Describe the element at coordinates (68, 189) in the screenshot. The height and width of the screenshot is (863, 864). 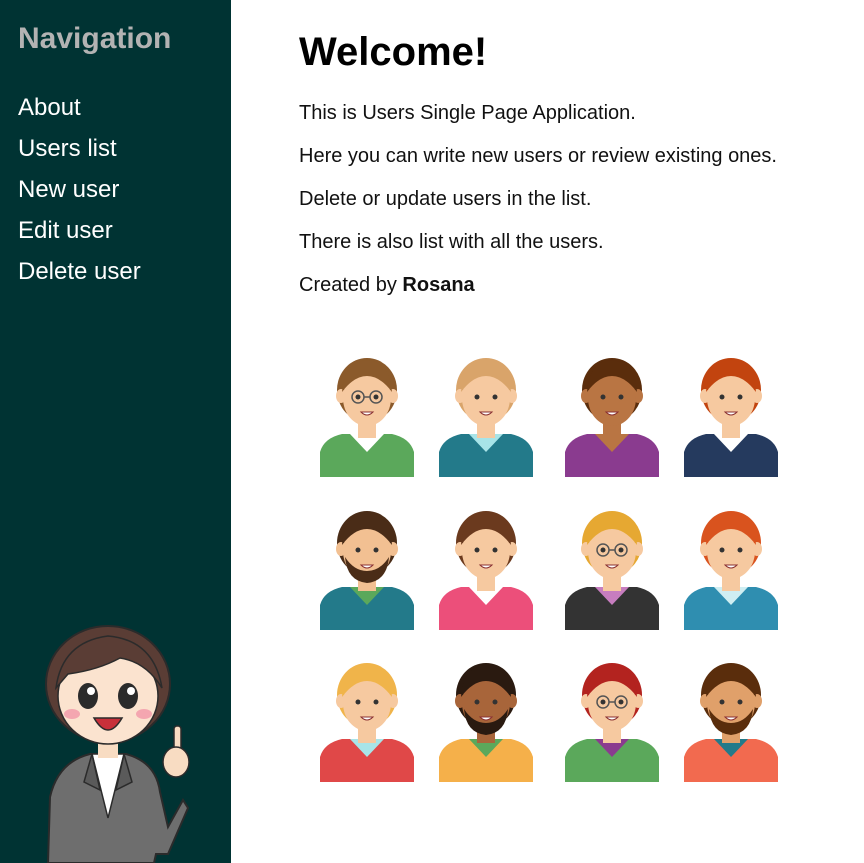
I see `nav-link-new-user: New user` at that location.